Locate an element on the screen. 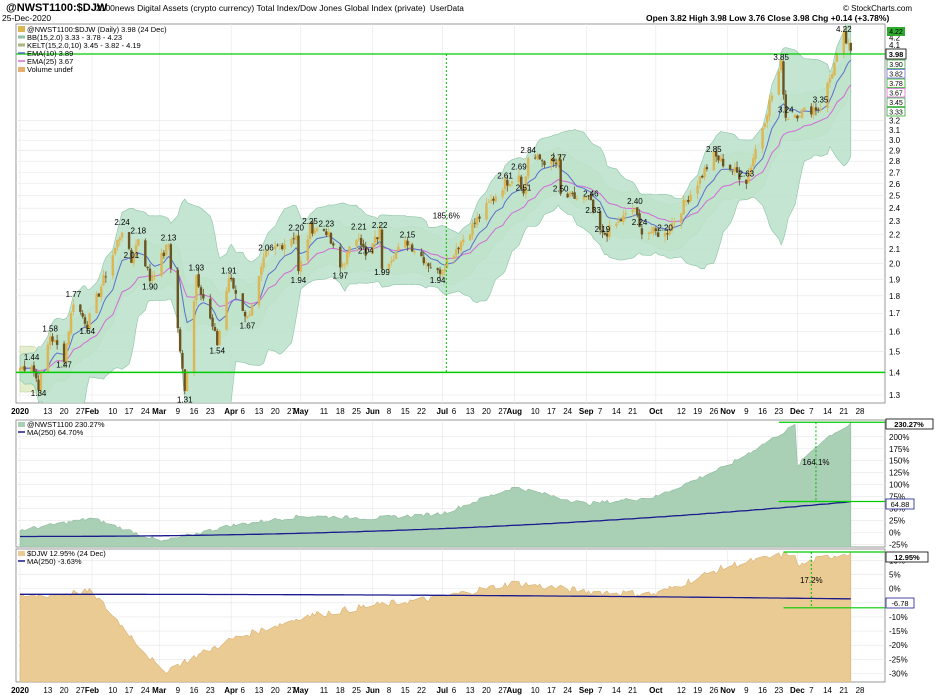 This screenshot has height=695, width=936. swing-label: 2.01 is located at coordinates (132, 255).